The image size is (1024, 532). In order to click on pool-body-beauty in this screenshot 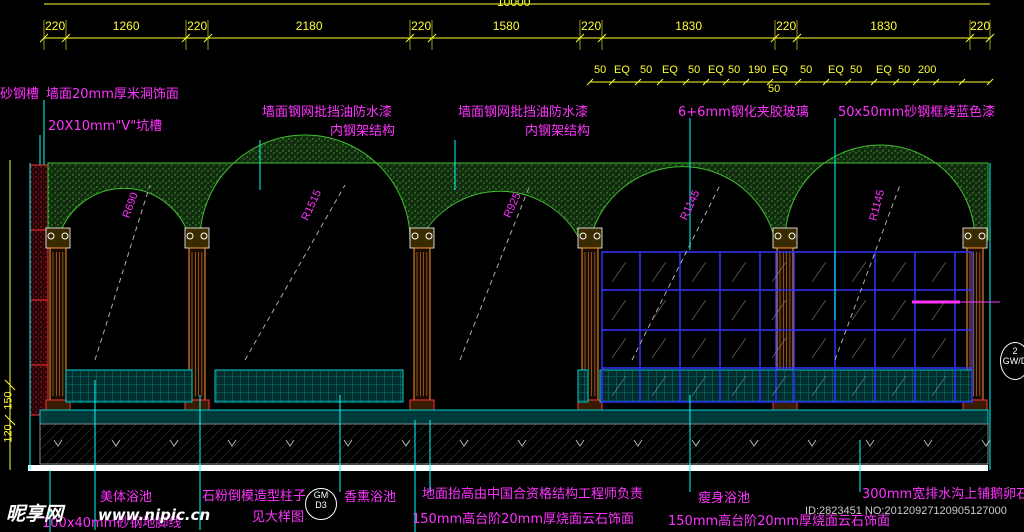, I will do `click(129, 386)`.